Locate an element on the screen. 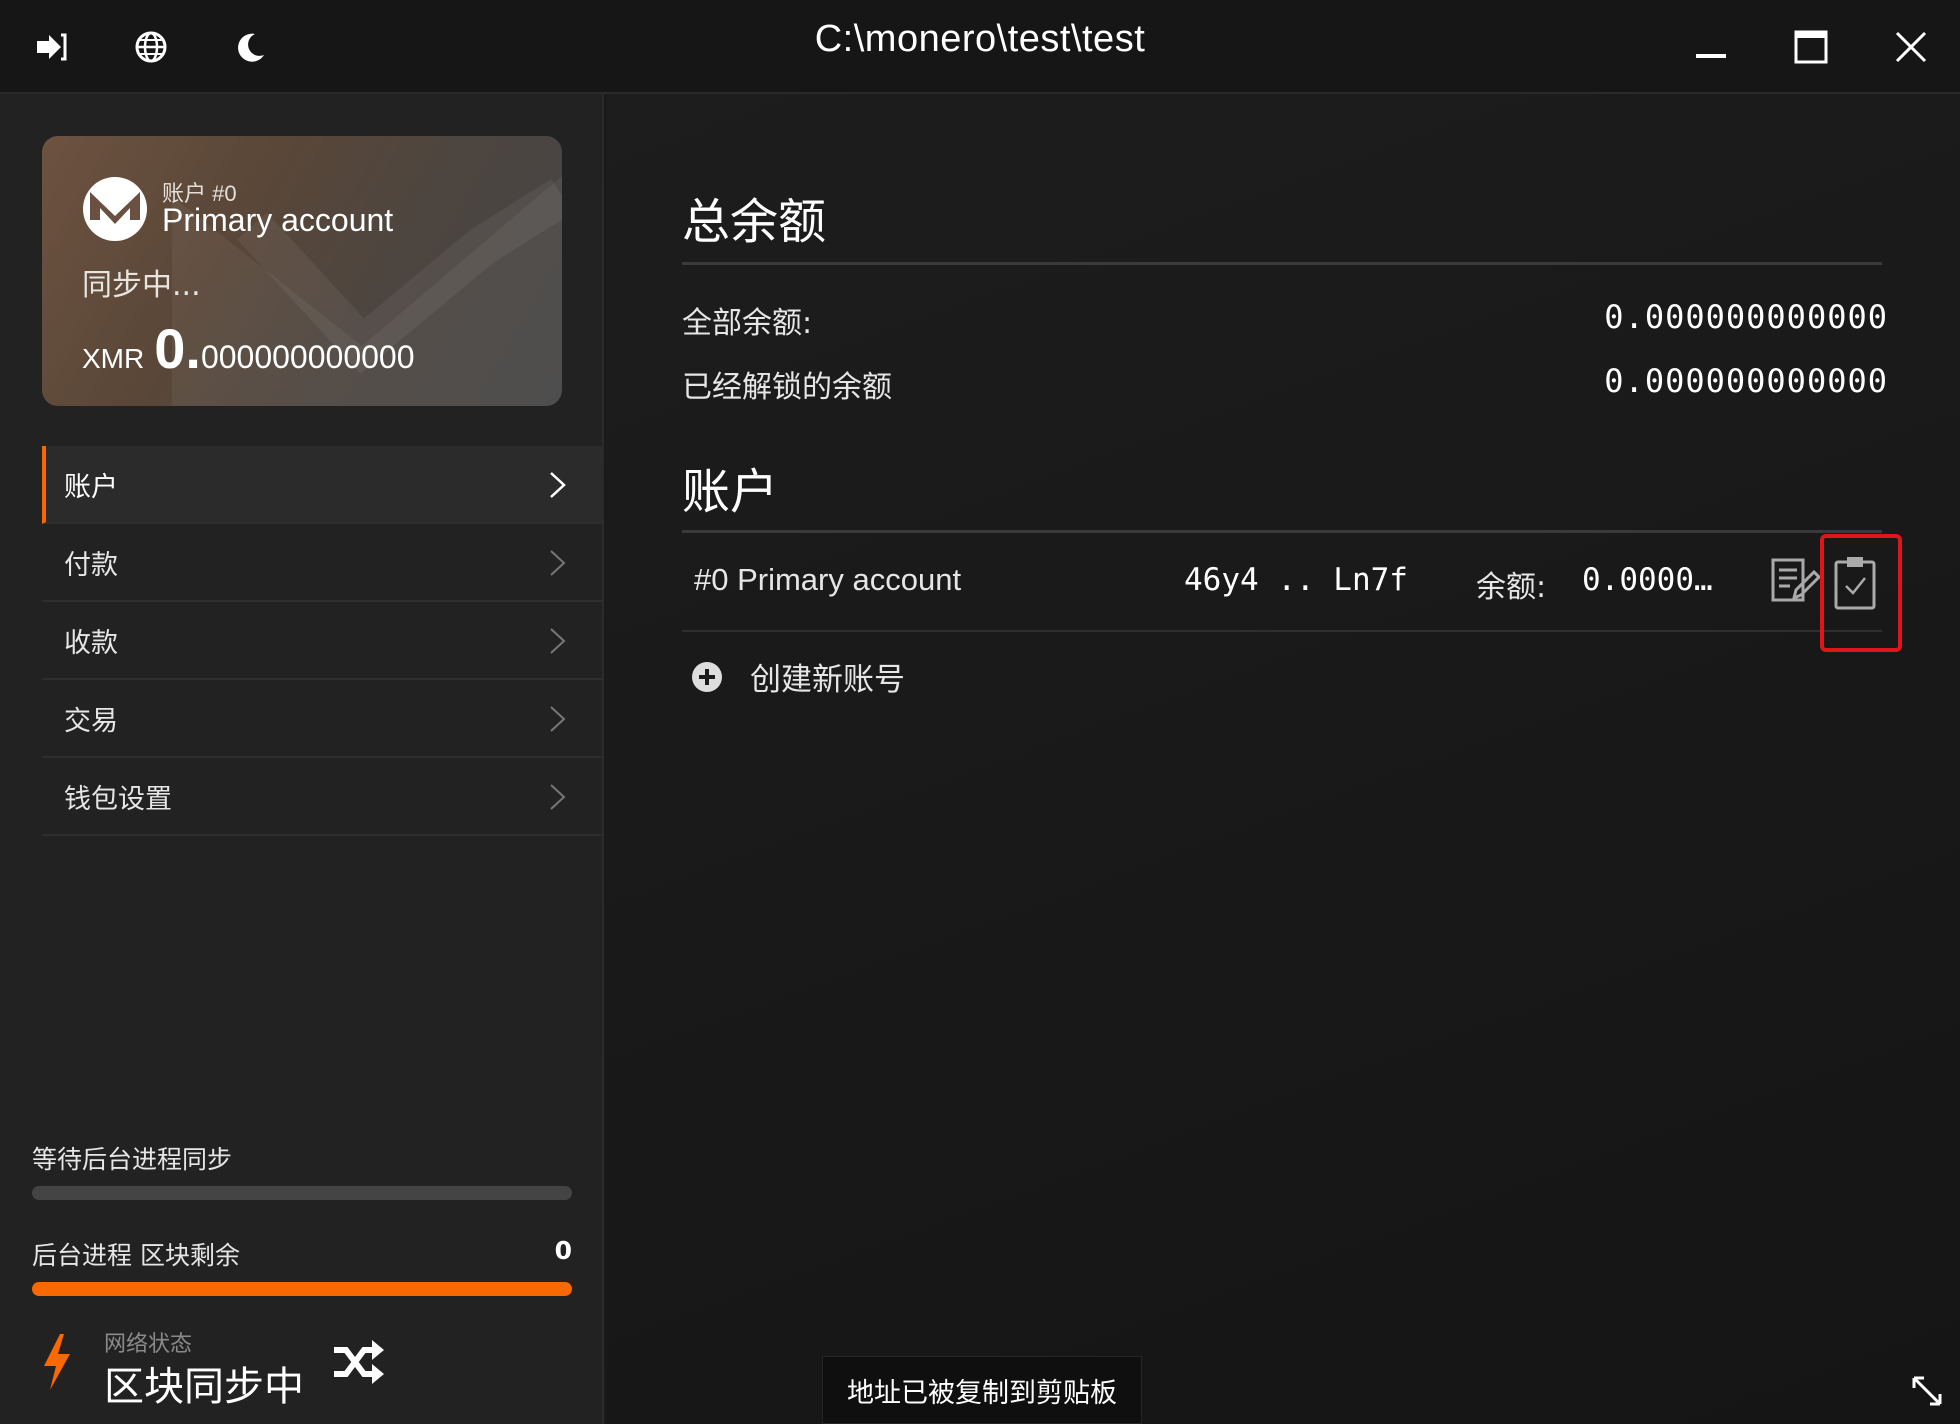 The width and height of the screenshot is (1960, 1424). toast-notification: 地址已被复制到剪贴板 is located at coordinates (982, 1390).